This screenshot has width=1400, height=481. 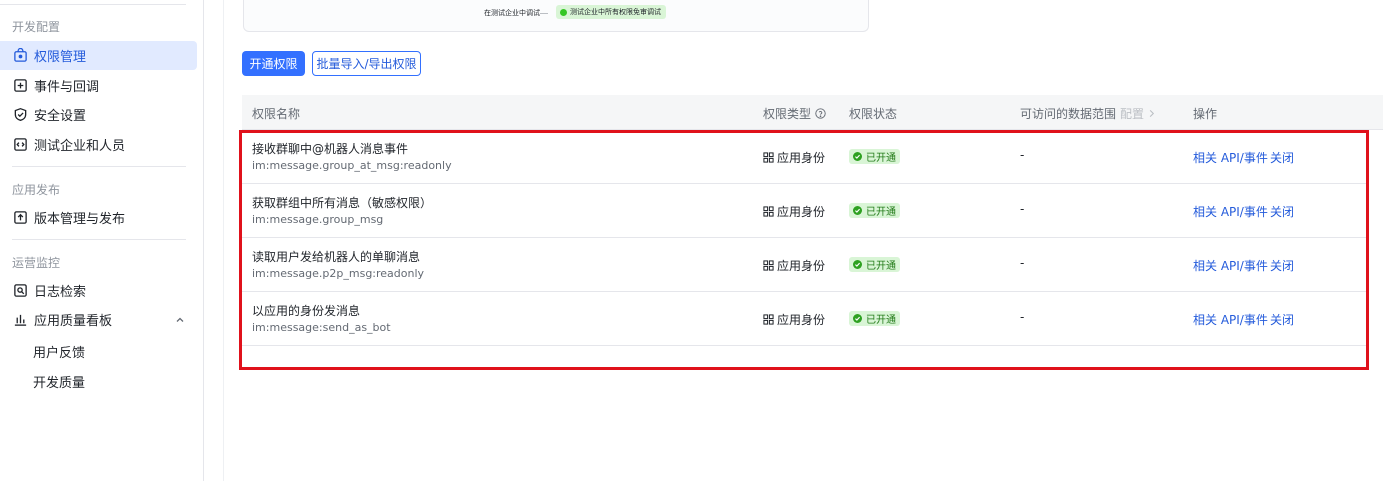 I want to click on table-header: 权限名称 权限类型 权限状态 可访问的数据范围 配置 操作, so click(x=812, y=112).